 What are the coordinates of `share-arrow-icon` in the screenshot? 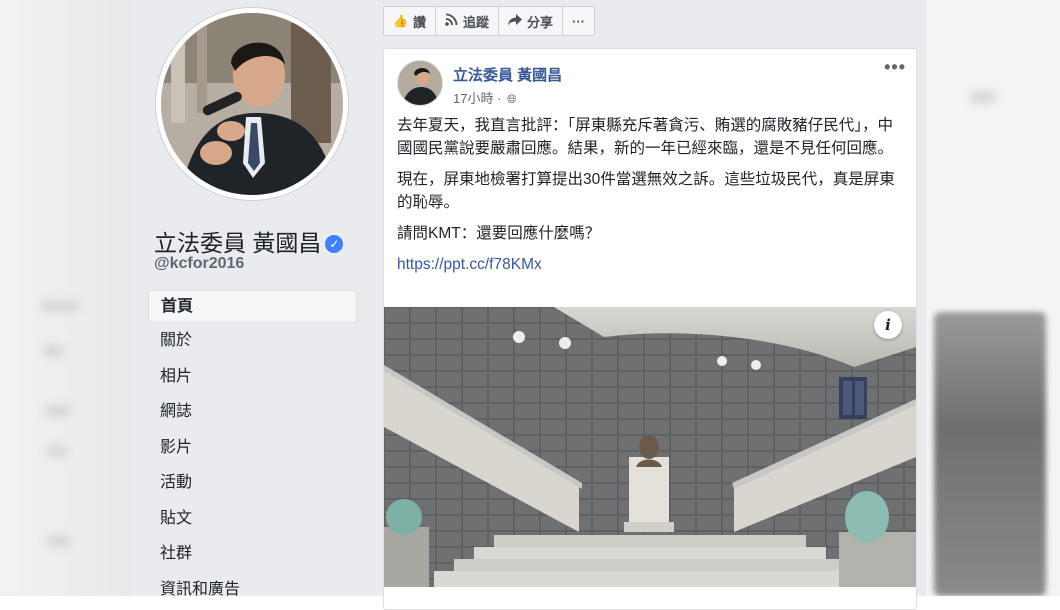 It's located at (514, 21).